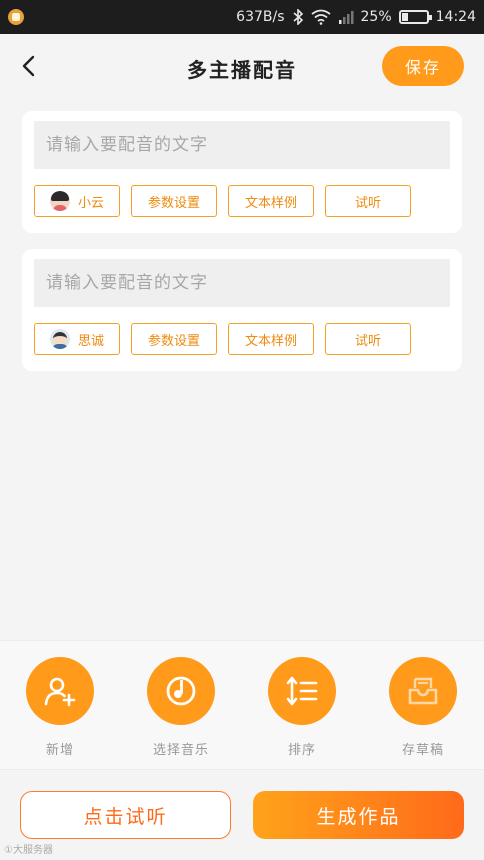 The width and height of the screenshot is (484, 860). What do you see at coordinates (260, 17) in the screenshot?
I see `network-speed: 637B/s` at bounding box center [260, 17].